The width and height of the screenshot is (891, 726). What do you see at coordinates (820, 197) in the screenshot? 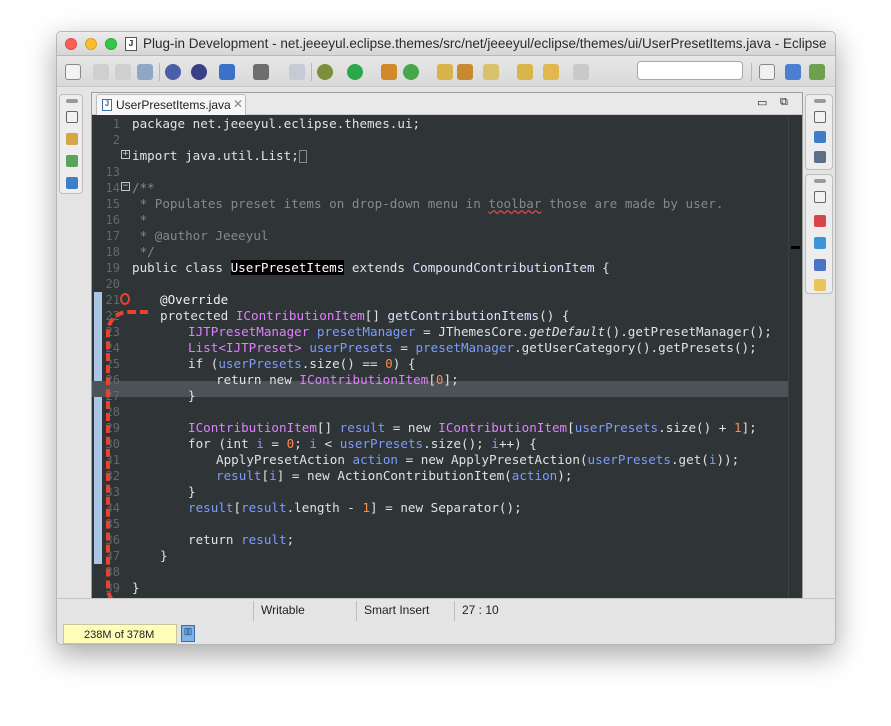
I see `minimized-view-icon` at bounding box center [820, 197].